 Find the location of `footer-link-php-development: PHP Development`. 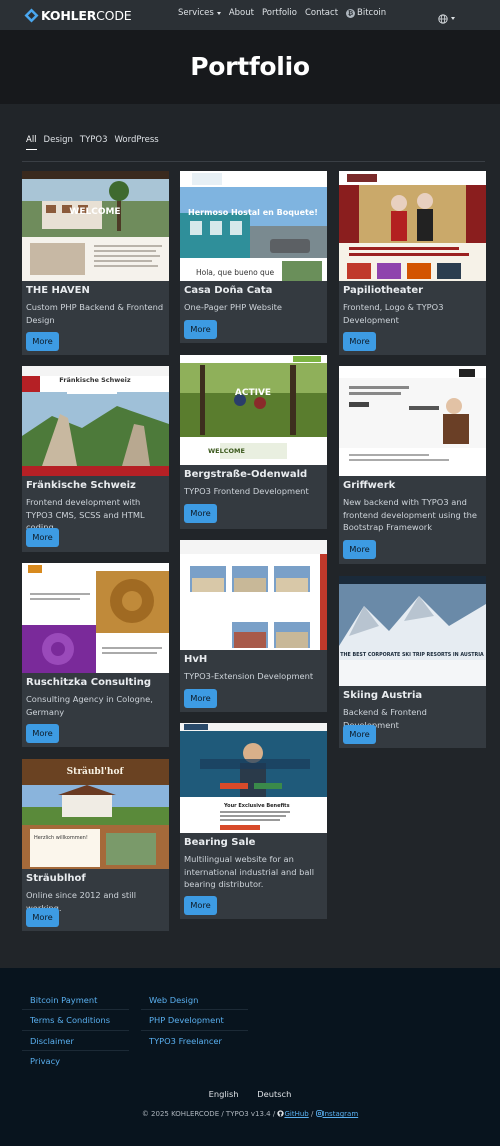

footer-link-php-development: PHP Development is located at coordinates (194, 1020).